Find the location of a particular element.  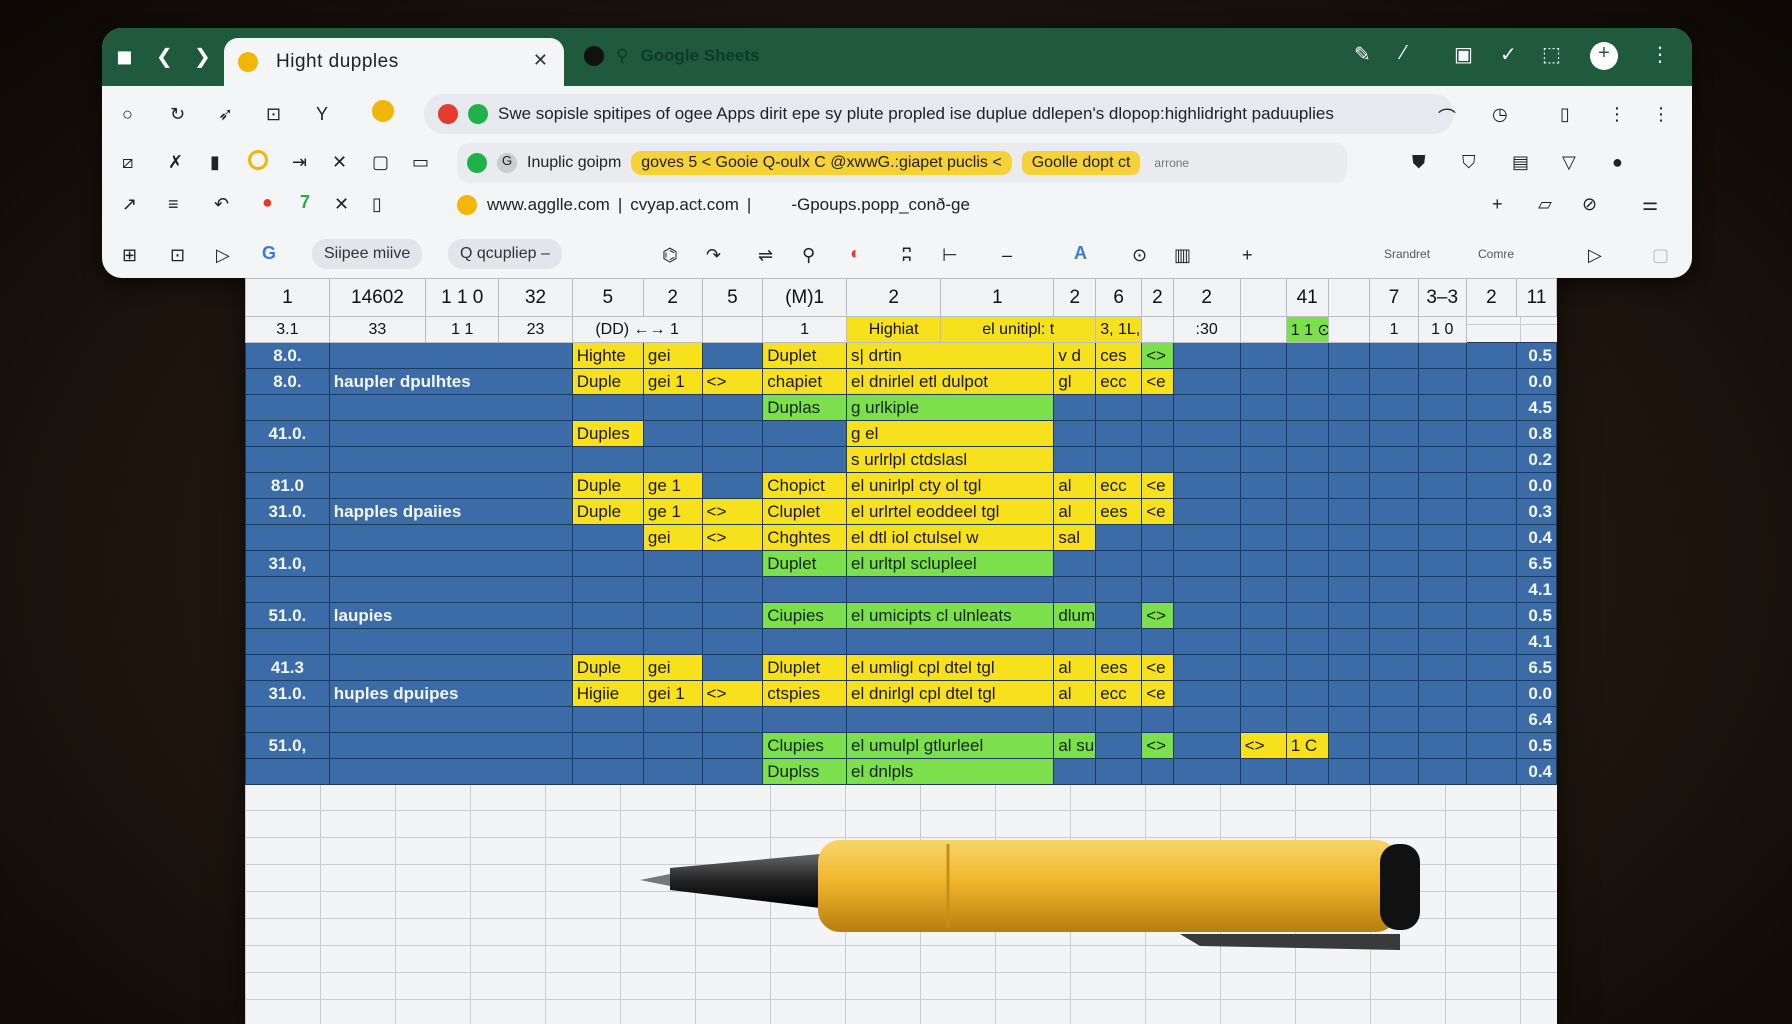

subheader-cell: 3, 1L, 100n( ces is located at coordinates (1119, 329).